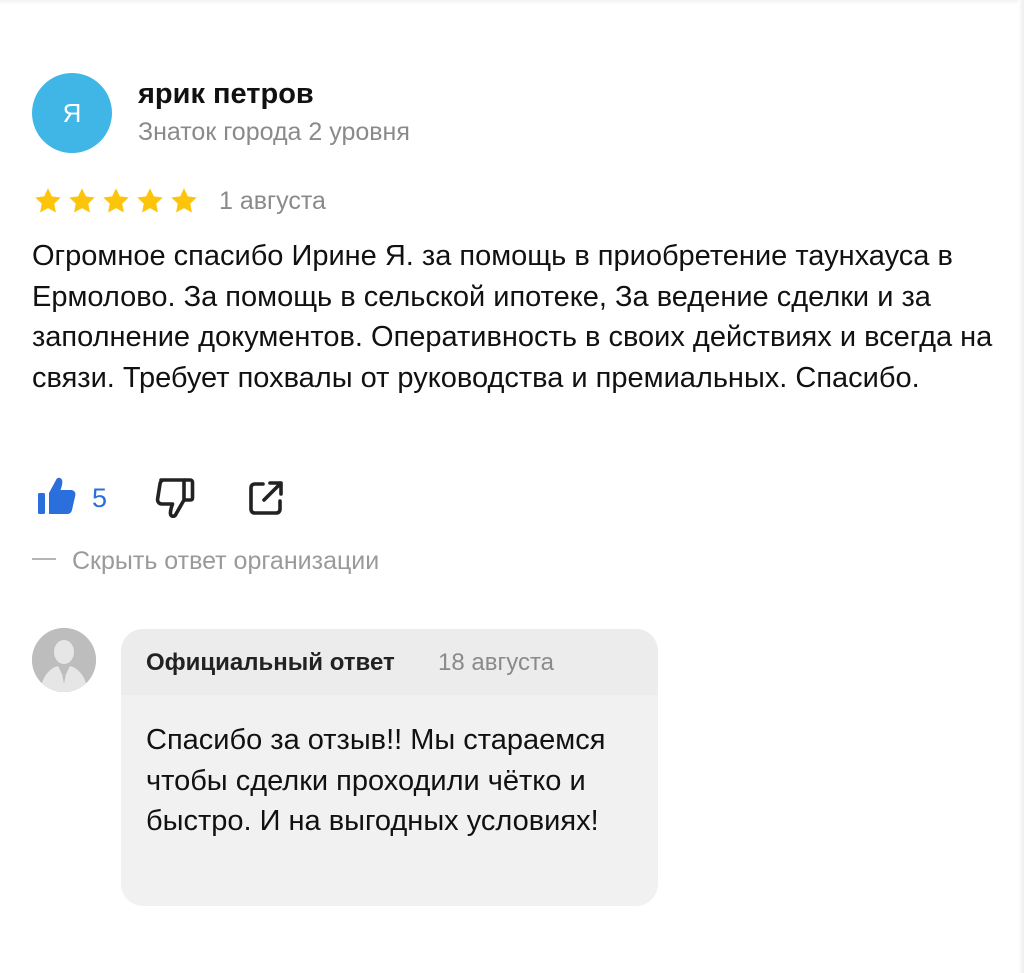 The height and width of the screenshot is (973, 1024). I want to click on thumbs-down-icon, so click(175, 501).